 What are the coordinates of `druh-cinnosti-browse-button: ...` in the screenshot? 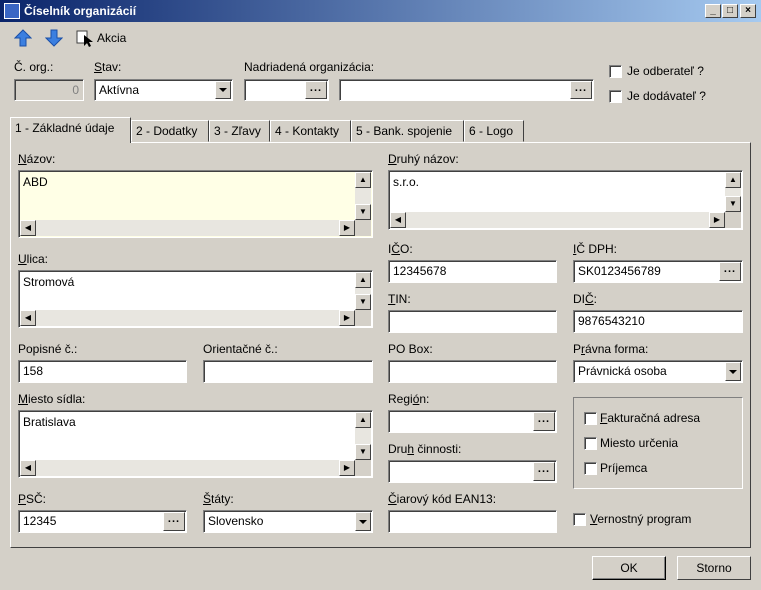 It's located at (544, 471).